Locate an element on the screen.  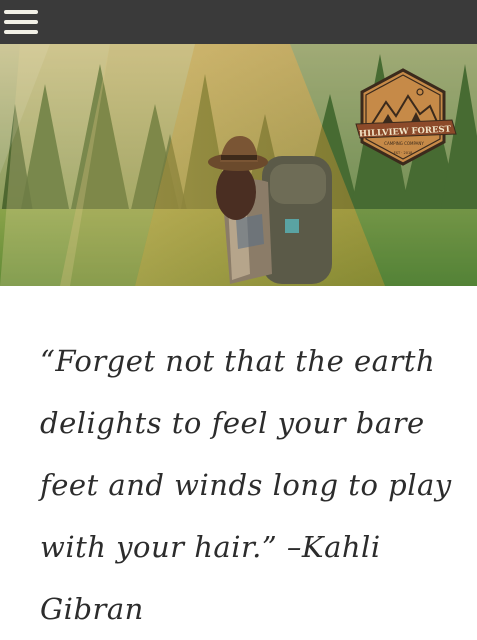
logo-est-text: EST · 2018 is located at coordinates (403, 153).